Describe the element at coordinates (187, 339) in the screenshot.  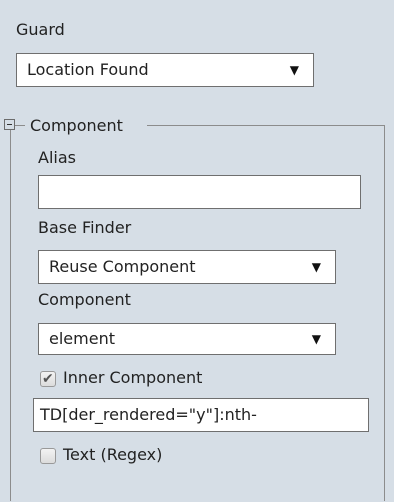
I see `component-select: element ▼` at that location.